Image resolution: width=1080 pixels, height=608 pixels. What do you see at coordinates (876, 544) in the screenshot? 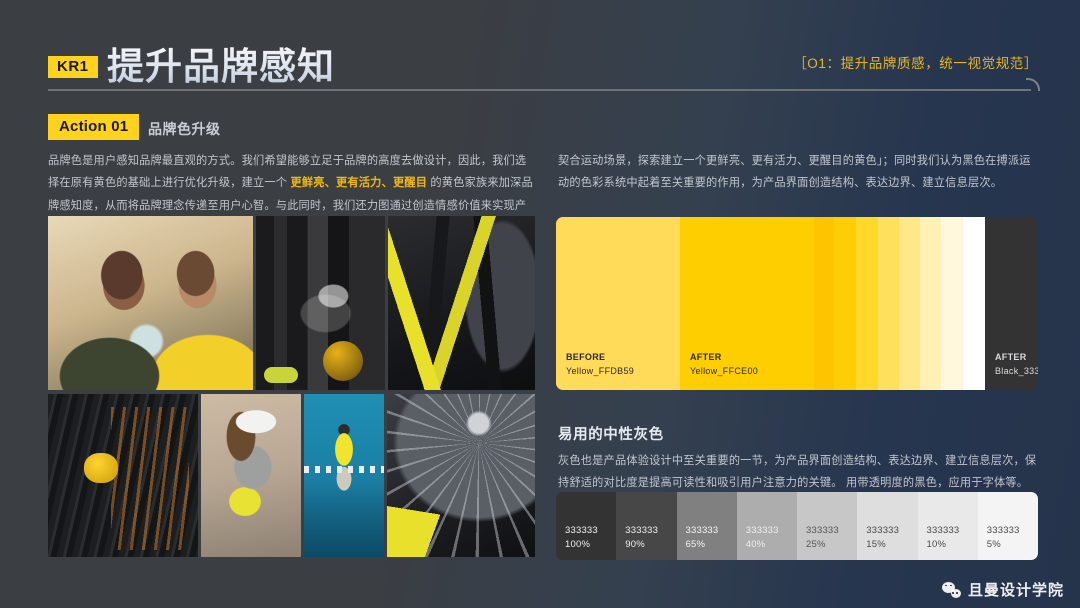
I see `gray-swatch-opacity: 15%` at bounding box center [876, 544].